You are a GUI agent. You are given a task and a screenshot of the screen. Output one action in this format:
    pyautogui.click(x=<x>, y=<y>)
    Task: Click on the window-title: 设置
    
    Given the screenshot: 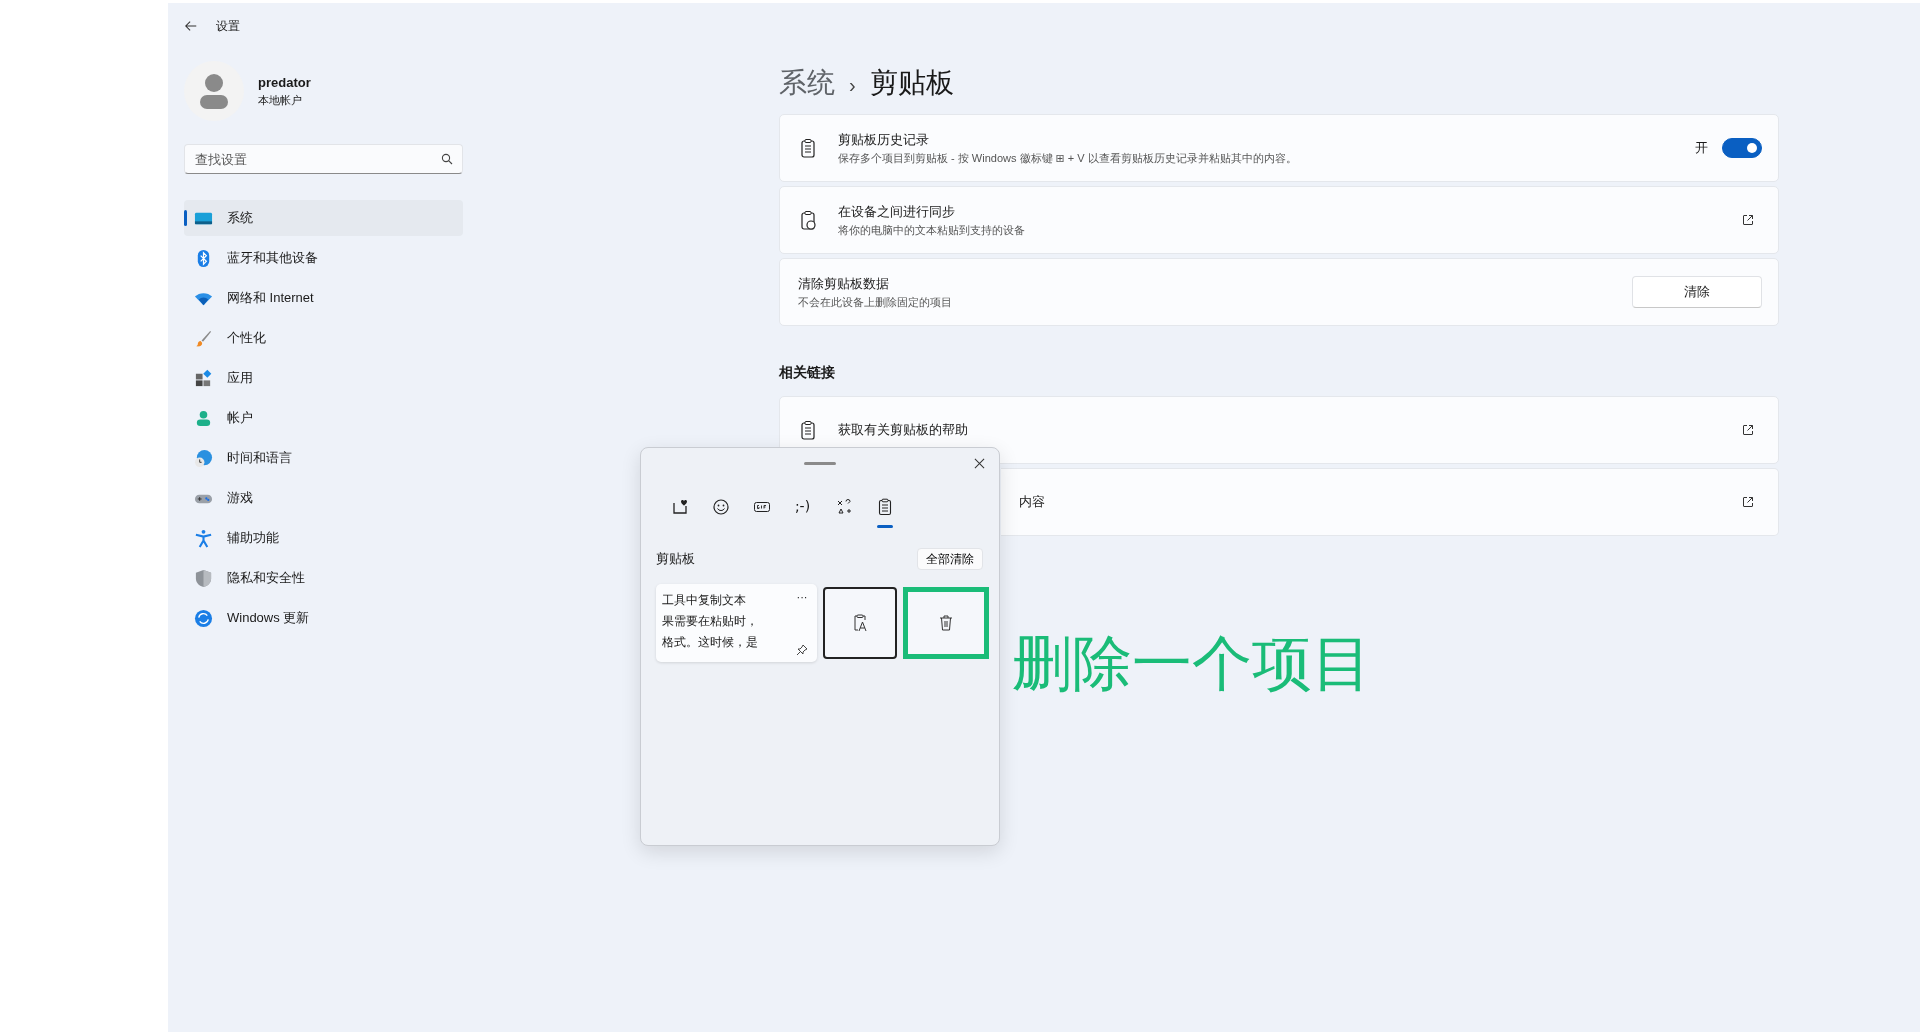 What is the action you would take?
    pyautogui.click(x=228, y=26)
    